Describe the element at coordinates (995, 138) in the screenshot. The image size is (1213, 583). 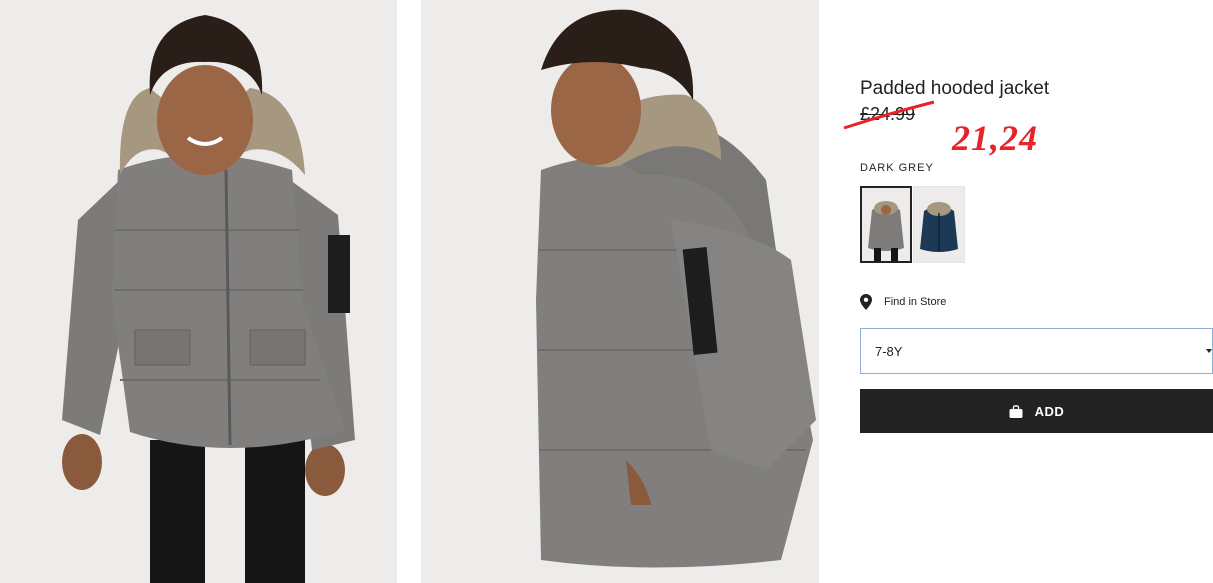
I see `discounted-price: 21,24` at that location.